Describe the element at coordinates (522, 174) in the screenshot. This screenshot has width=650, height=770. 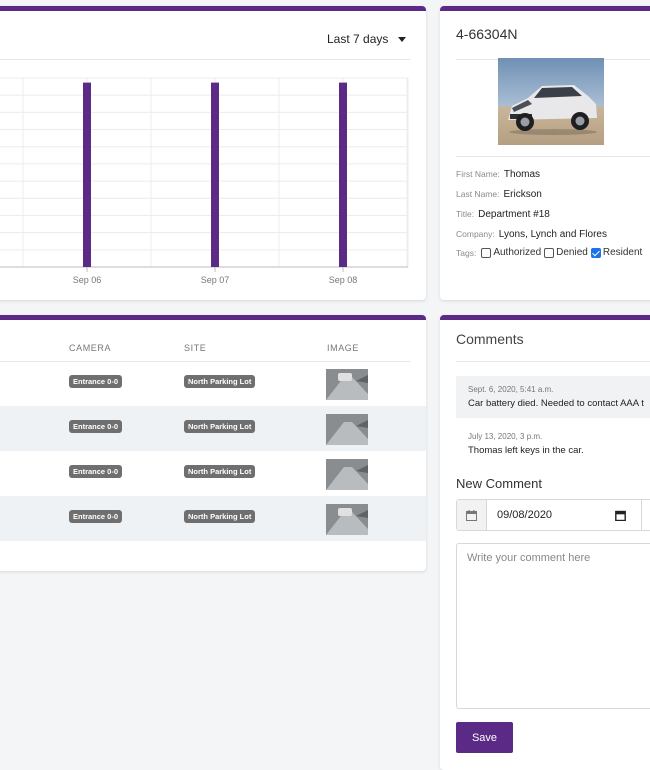
I see `first-name-value: Thomas` at that location.